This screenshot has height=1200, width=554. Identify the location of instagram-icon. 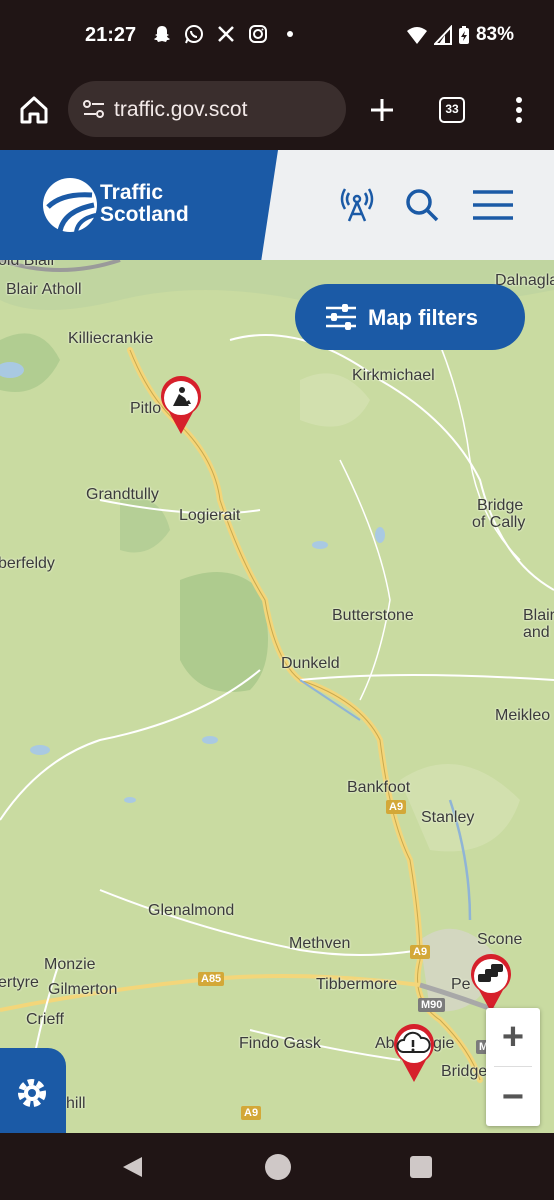
(258, 34).